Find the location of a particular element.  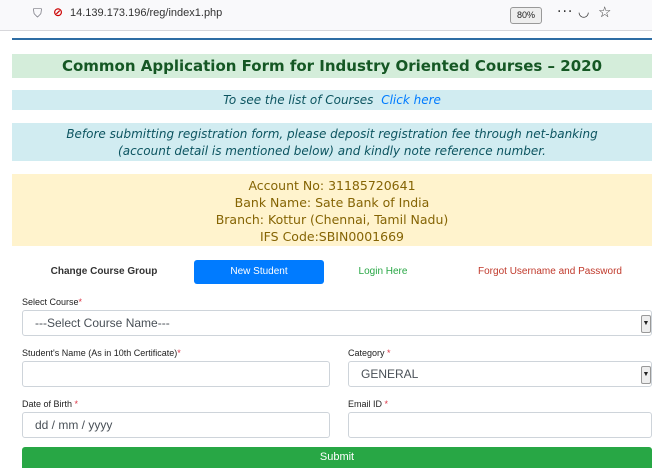

branch: Branch: Kottur (Chennai, Tamil Nadu) is located at coordinates (332, 219).